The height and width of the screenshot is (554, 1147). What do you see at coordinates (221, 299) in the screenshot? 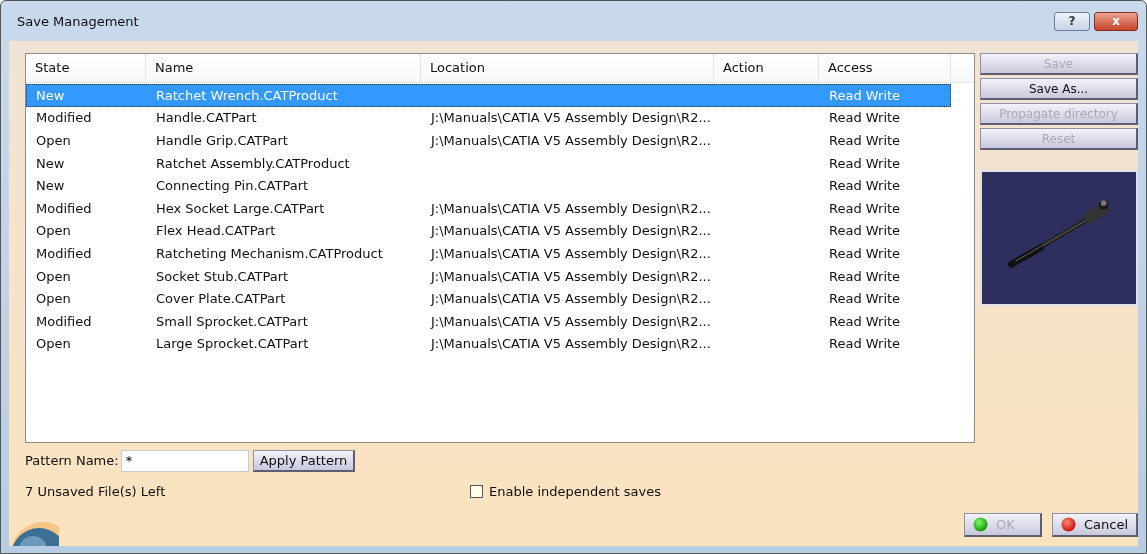
I see `table-cell-text: Cover Plate.CATPart` at bounding box center [221, 299].